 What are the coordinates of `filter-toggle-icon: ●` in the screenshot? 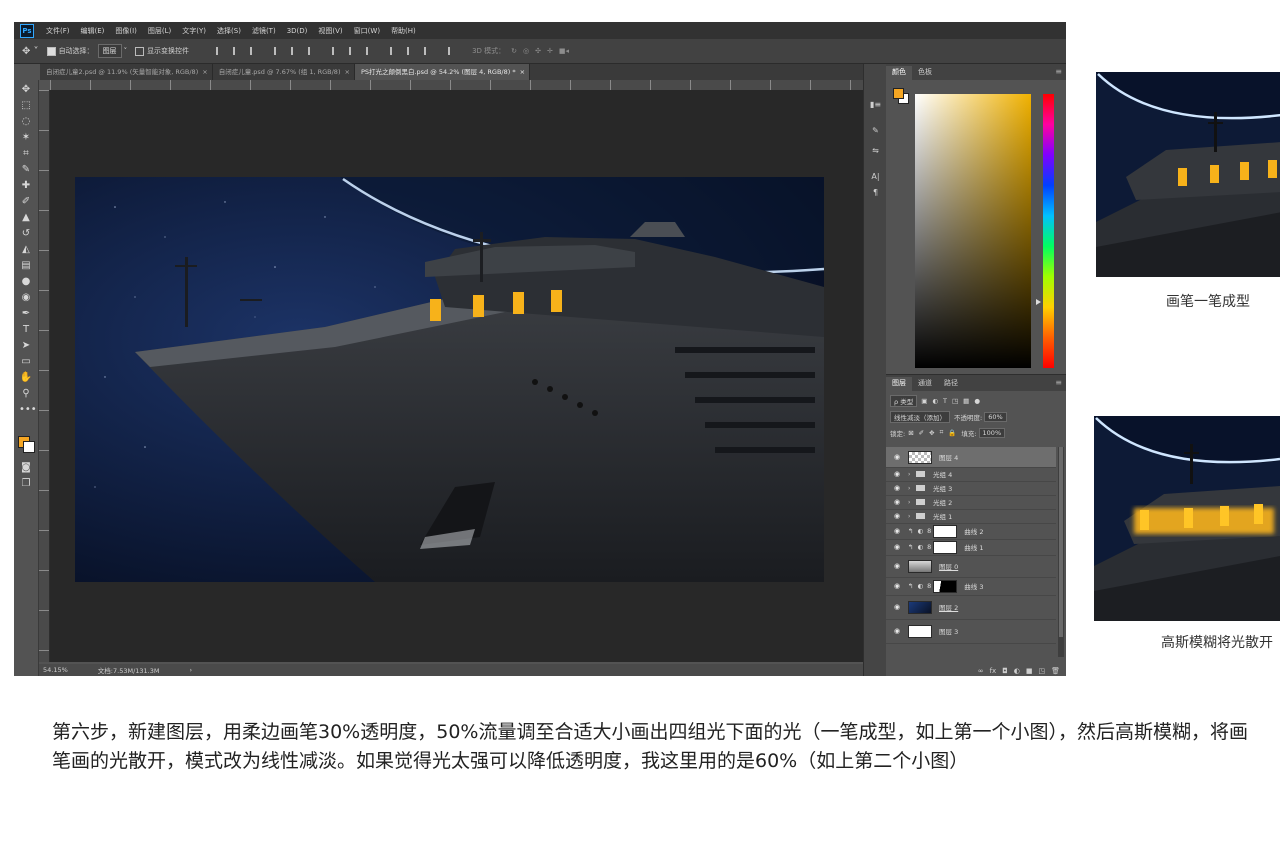 It's located at (977, 401).